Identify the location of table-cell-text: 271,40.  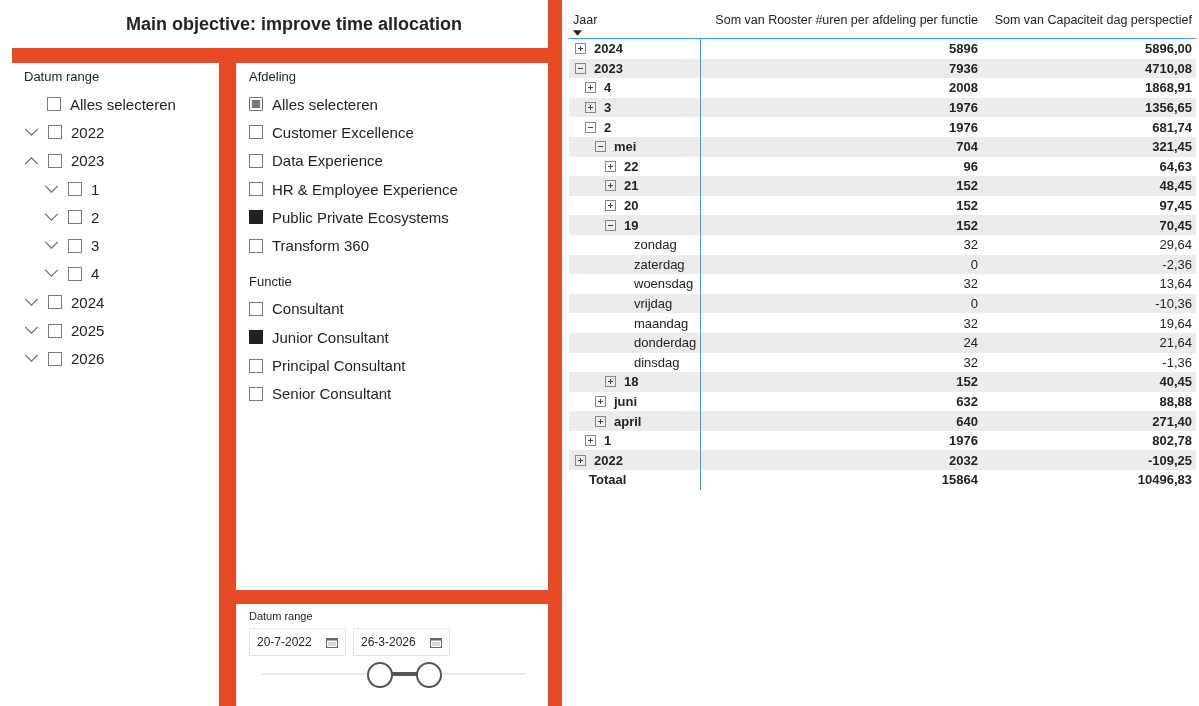
(1172, 421).